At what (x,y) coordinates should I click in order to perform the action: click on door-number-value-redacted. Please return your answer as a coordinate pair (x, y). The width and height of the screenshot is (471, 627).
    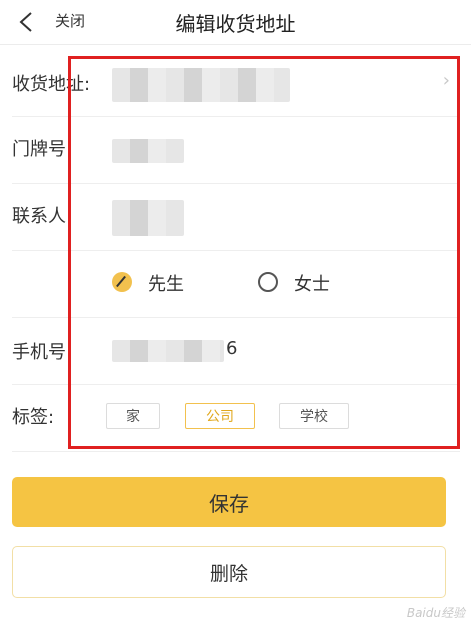
    Looking at the image, I should click on (148, 151).